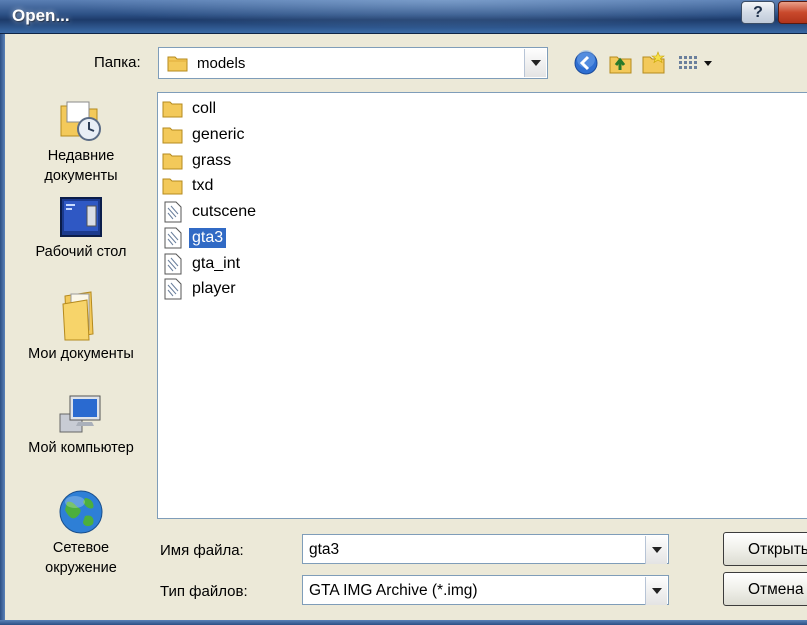 Image resolution: width=807 pixels, height=625 pixels. I want to click on file-name: txd, so click(203, 185).